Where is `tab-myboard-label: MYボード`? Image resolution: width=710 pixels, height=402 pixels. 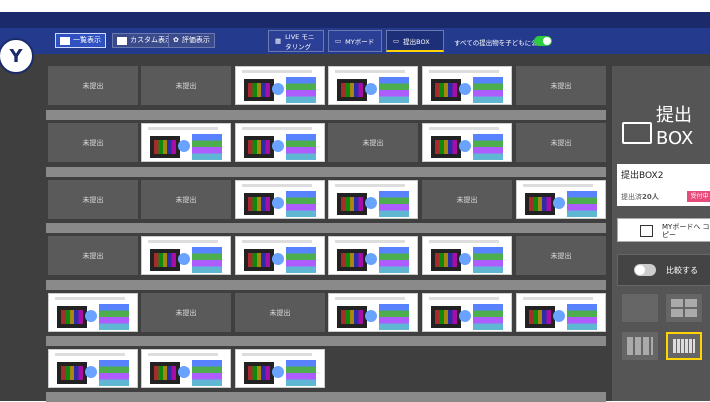
tab-myboard-label: MYボード is located at coordinates (360, 42).